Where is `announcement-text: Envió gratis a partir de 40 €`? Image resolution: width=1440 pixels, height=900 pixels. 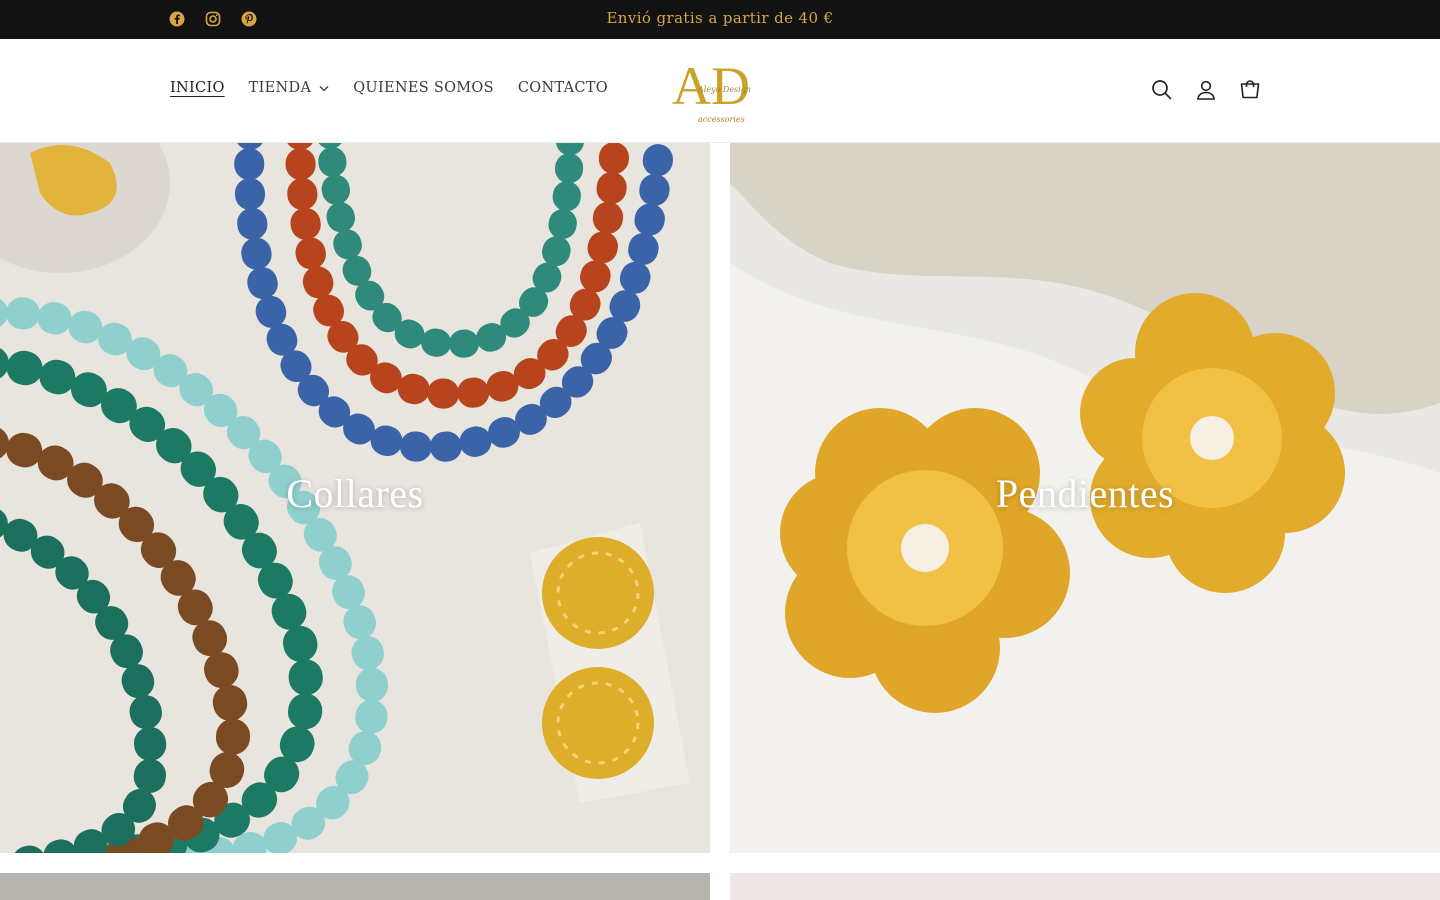 announcement-text: Envió gratis a partir de 40 € is located at coordinates (720, 18).